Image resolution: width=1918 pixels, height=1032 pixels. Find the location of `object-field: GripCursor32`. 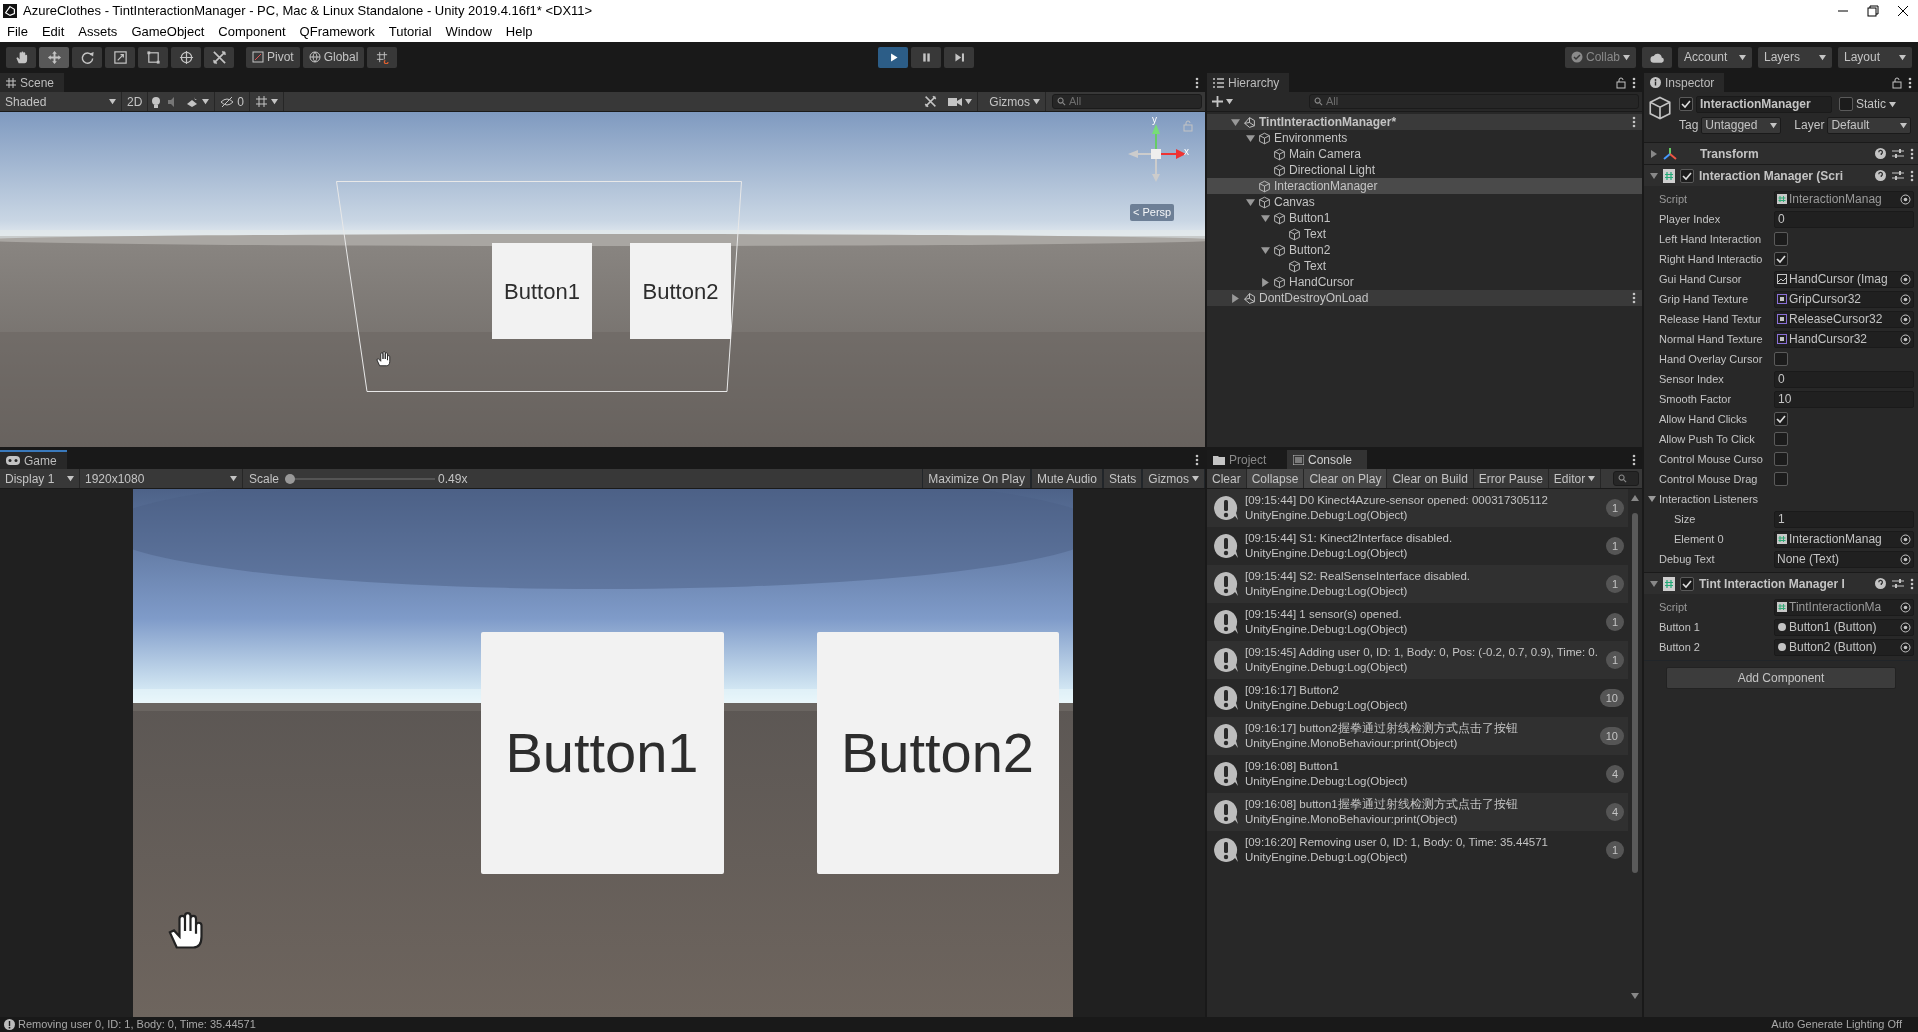

object-field: GripCursor32 is located at coordinates (1844, 299).